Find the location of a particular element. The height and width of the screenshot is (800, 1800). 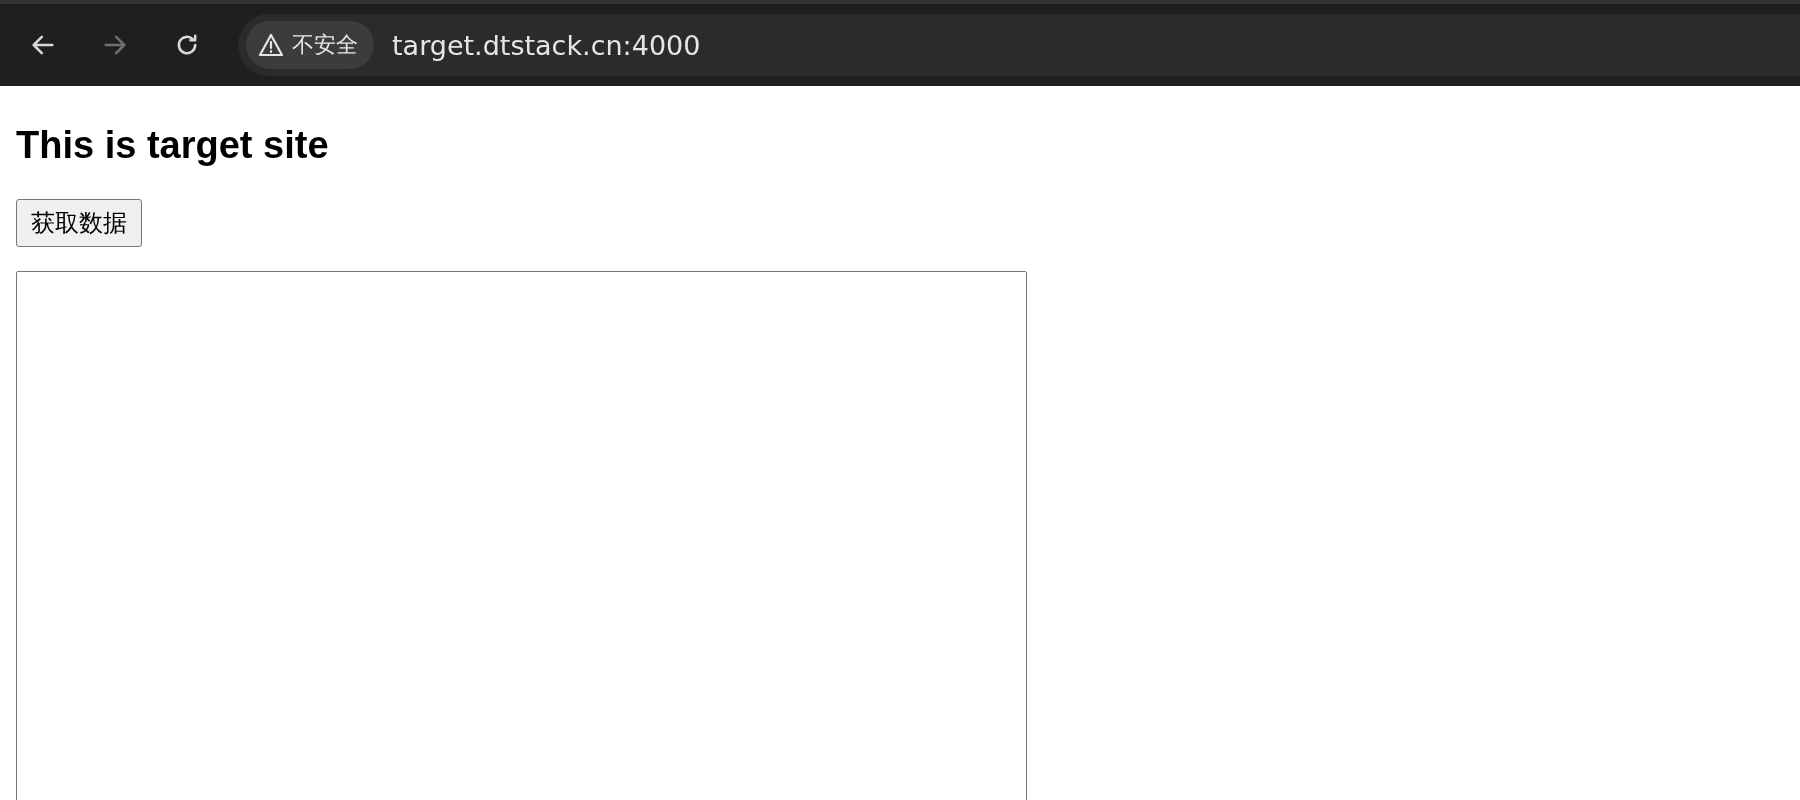

fetch-data-button: 获取数据 is located at coordinates (79, 222).